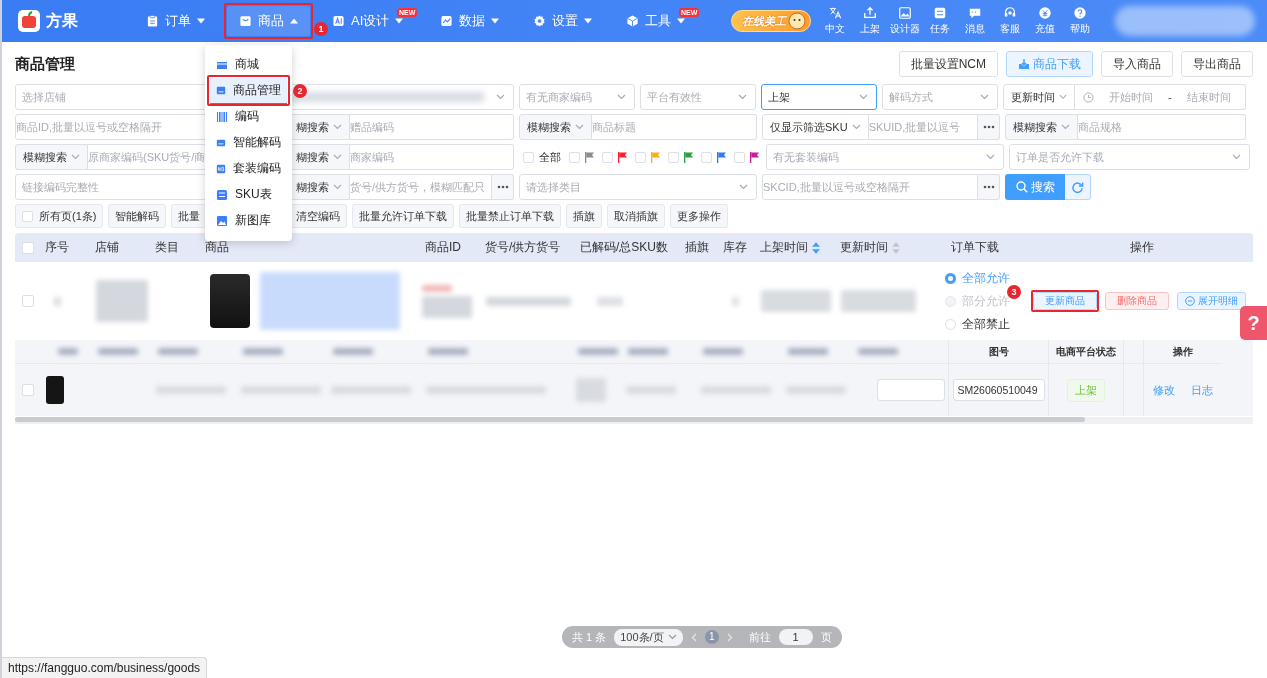 The image size is (1267, 678). I want to click on status-tag: 上架, so click(1086, 390).